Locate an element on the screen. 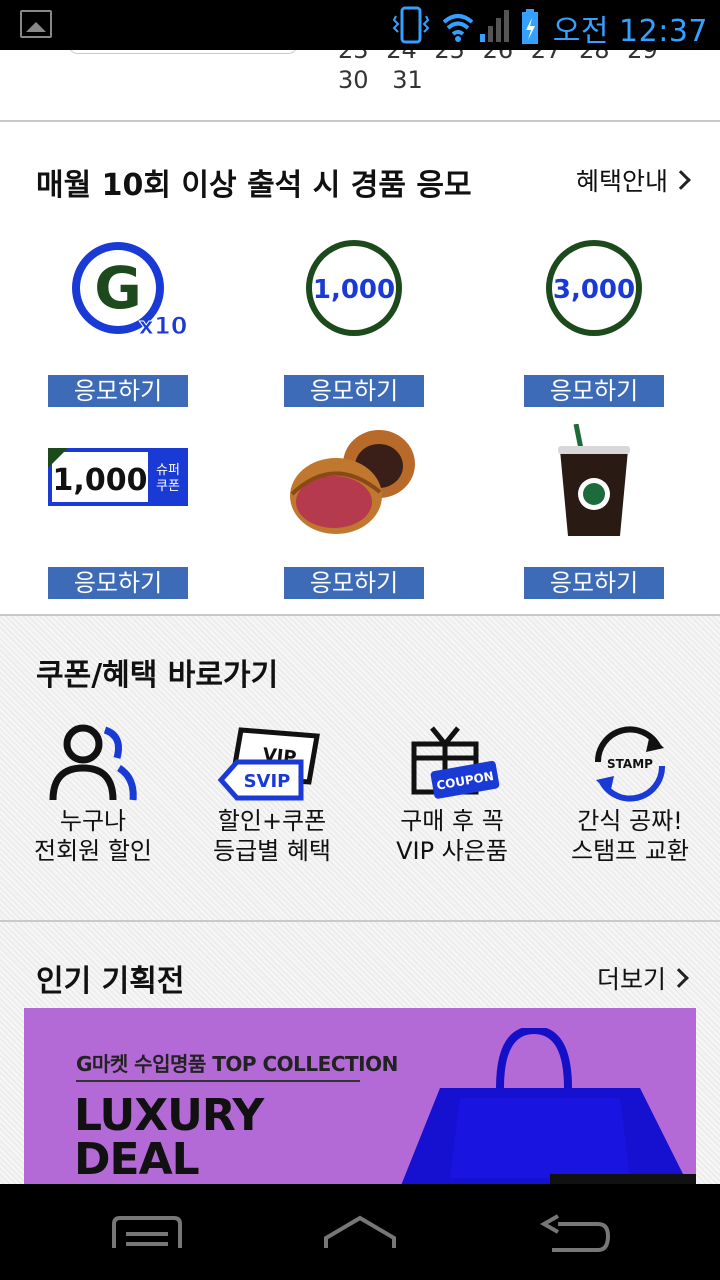 Image resolution: width=720 pixels, height=1280 pixels. shortcut-stamp-exchange: STAMP 간식 공짜! 스탬프 교환 is located at coordinates (630, 802).